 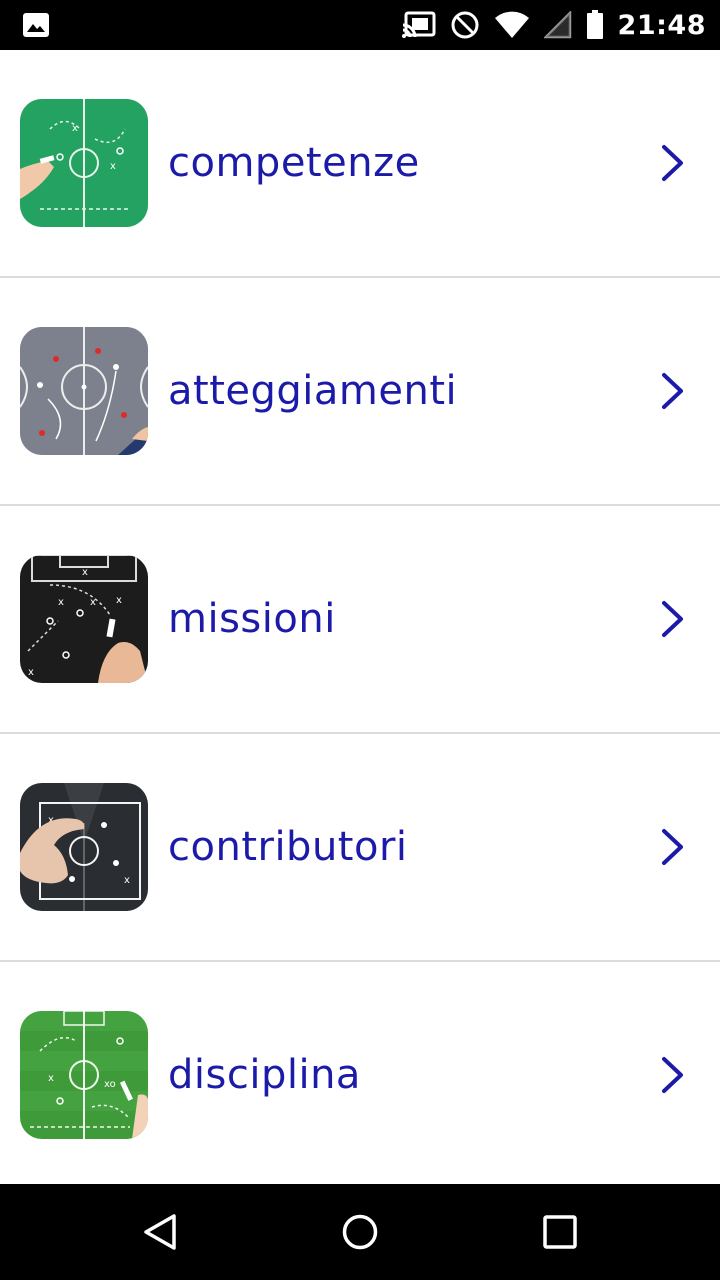 I want to click on tactics-board-thumbnail: x x x x x, so click(x=84, y=619).